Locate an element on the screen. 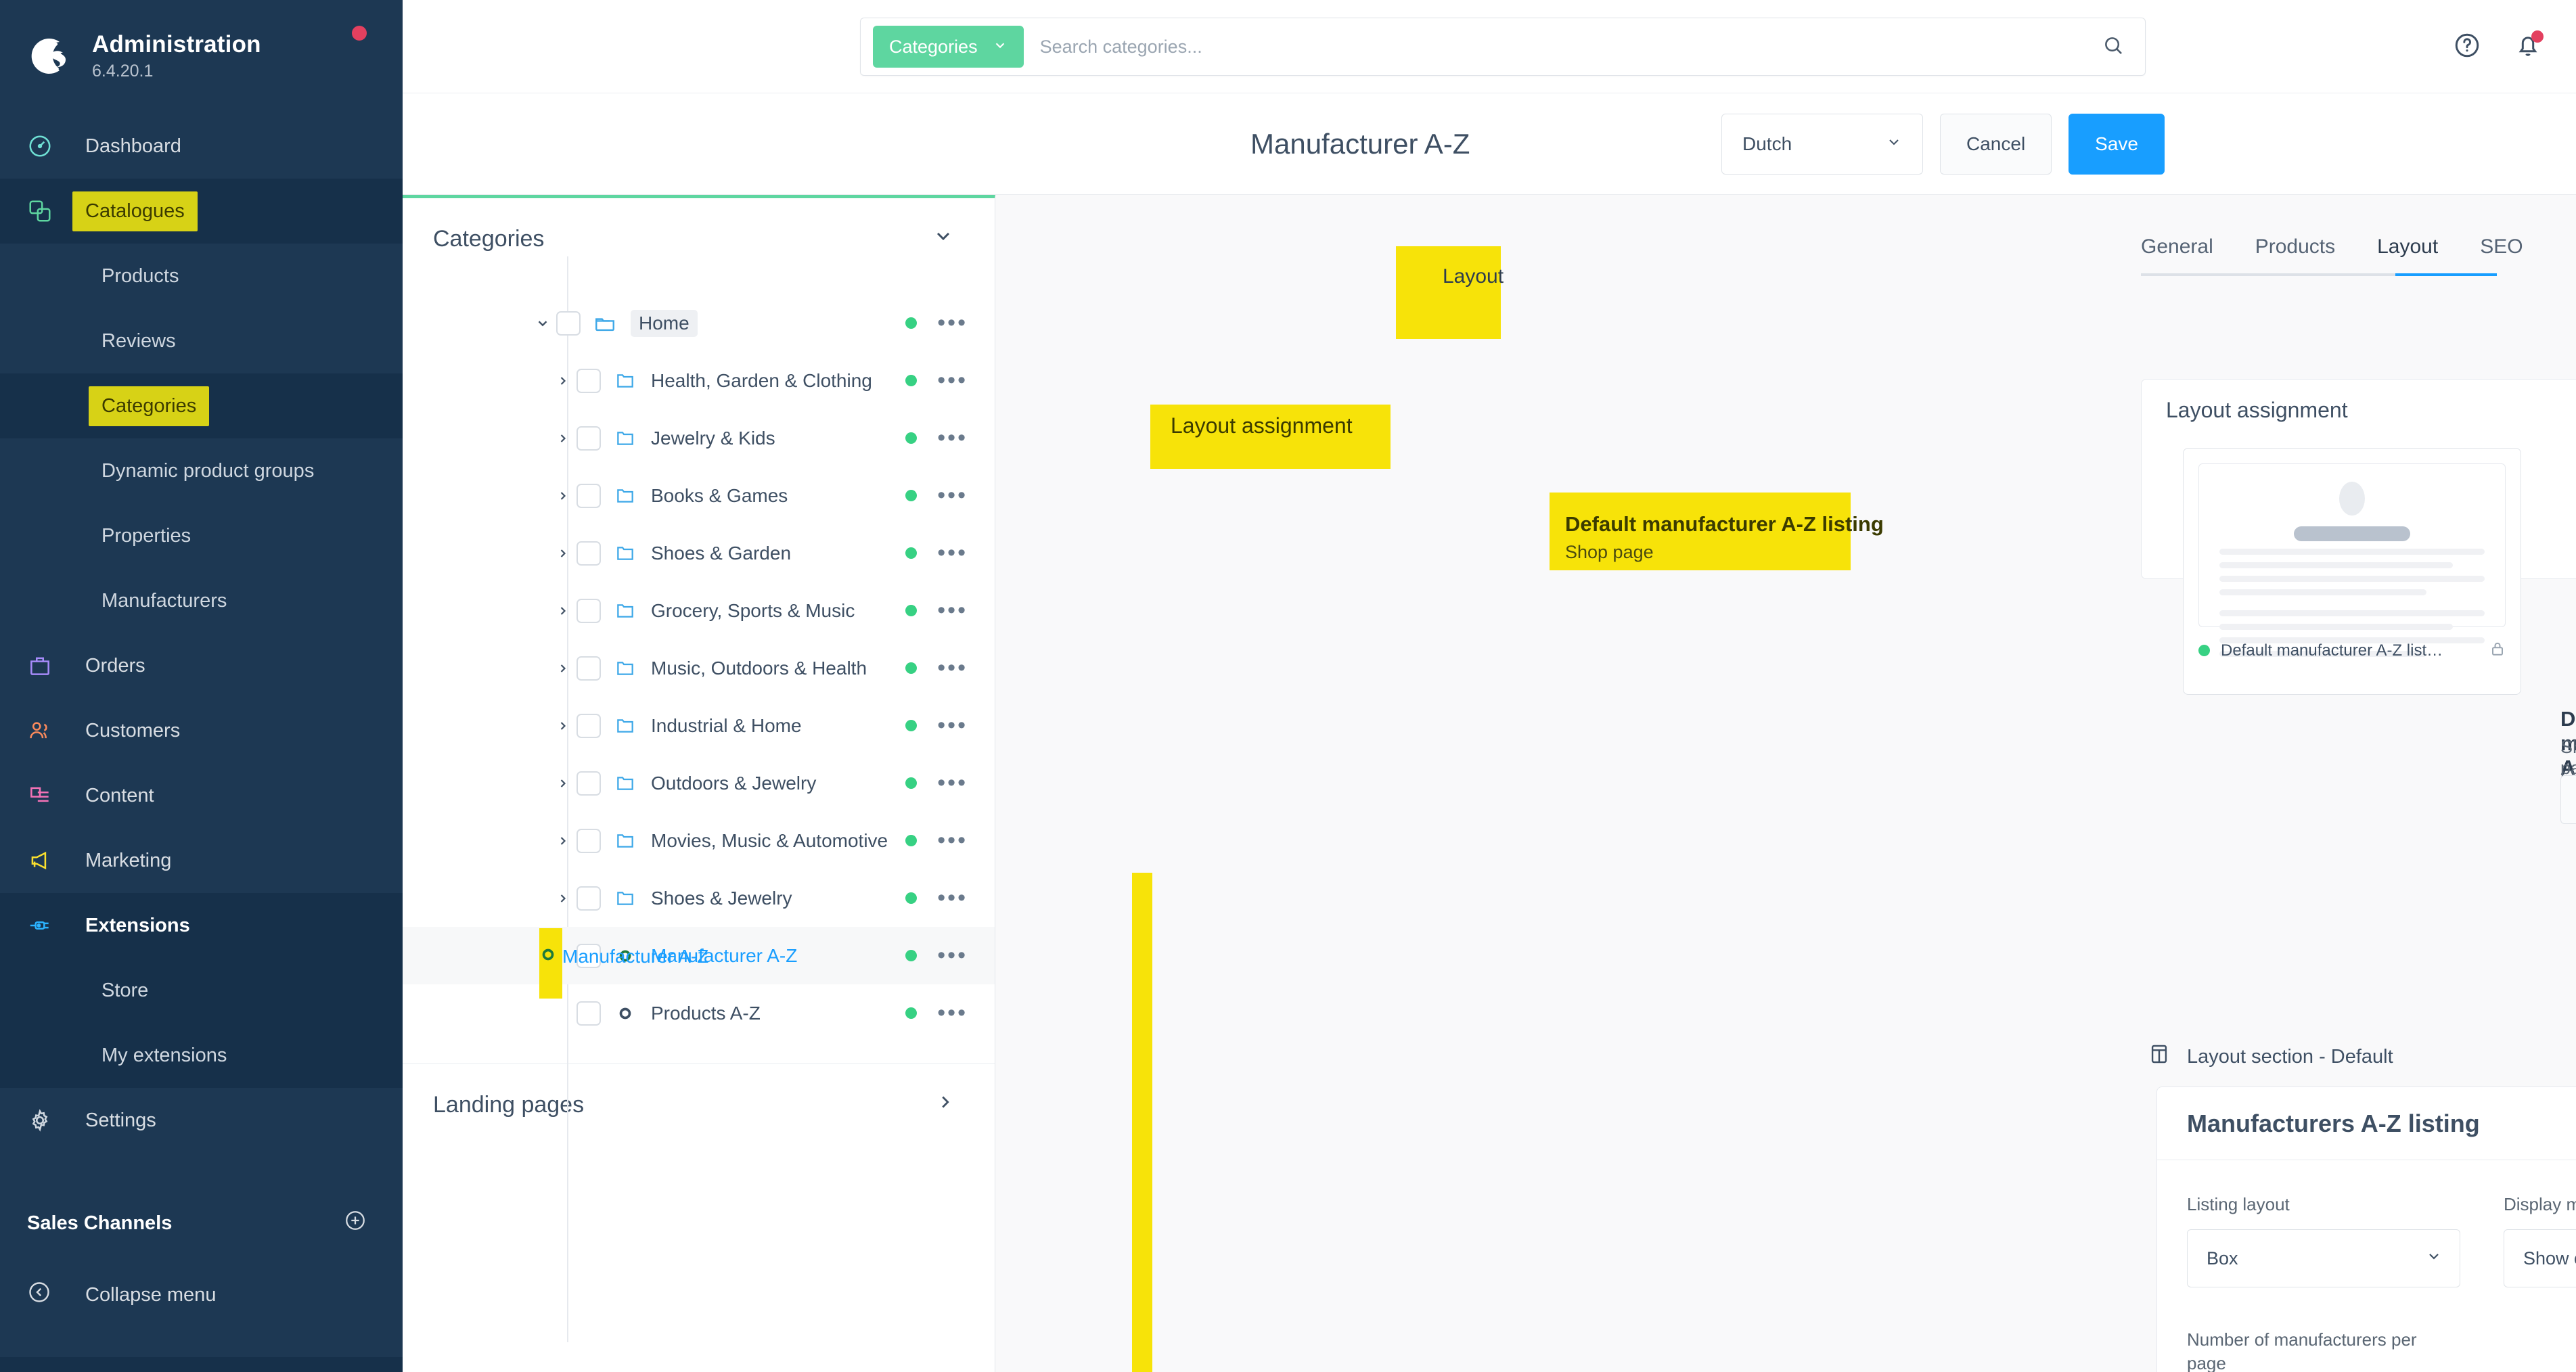 The image size is (2576, 1372). sidebar-item-dashboard: Dashboard is located at coordinates (202, 146).